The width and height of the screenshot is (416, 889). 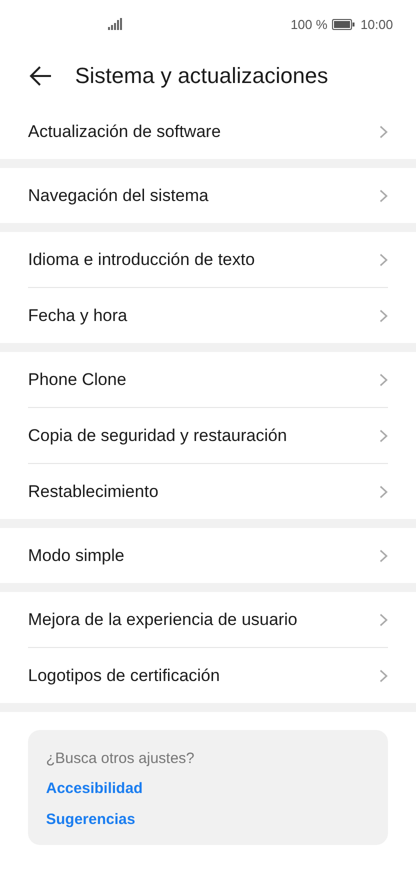 What do you see at coordinates (208, 675) in the screenshot?
I see `settings-item: Logotipos de certificación` at bounding box center [208, 675].